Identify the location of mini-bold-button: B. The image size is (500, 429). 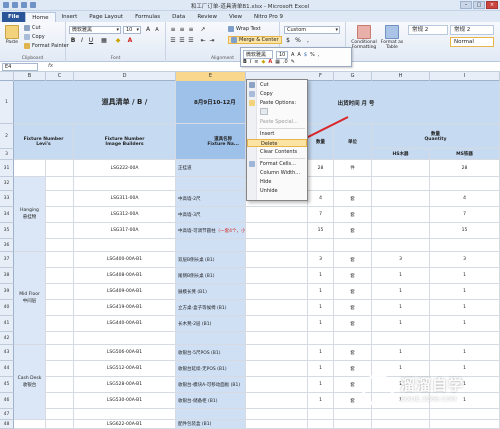
(245, 62).